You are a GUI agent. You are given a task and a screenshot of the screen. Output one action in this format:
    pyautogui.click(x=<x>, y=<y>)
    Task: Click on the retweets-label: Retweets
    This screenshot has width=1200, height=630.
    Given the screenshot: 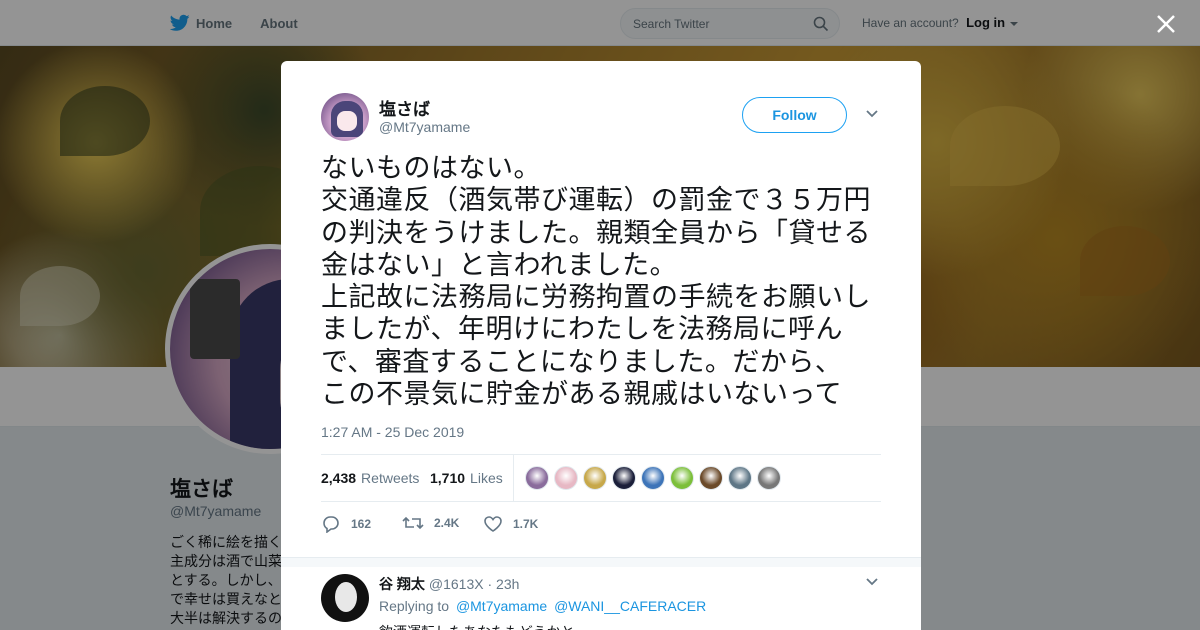 What is the action you would take?
    pyautogui.click(x=390, y=478)
    